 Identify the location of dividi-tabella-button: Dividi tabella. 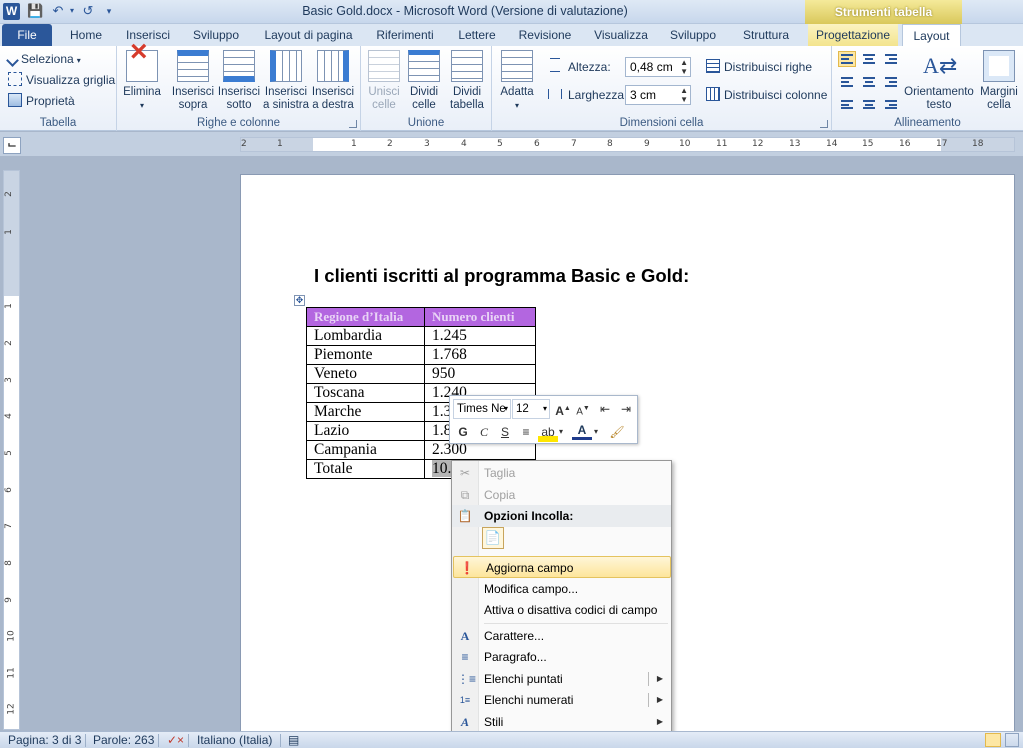
(467, 80).